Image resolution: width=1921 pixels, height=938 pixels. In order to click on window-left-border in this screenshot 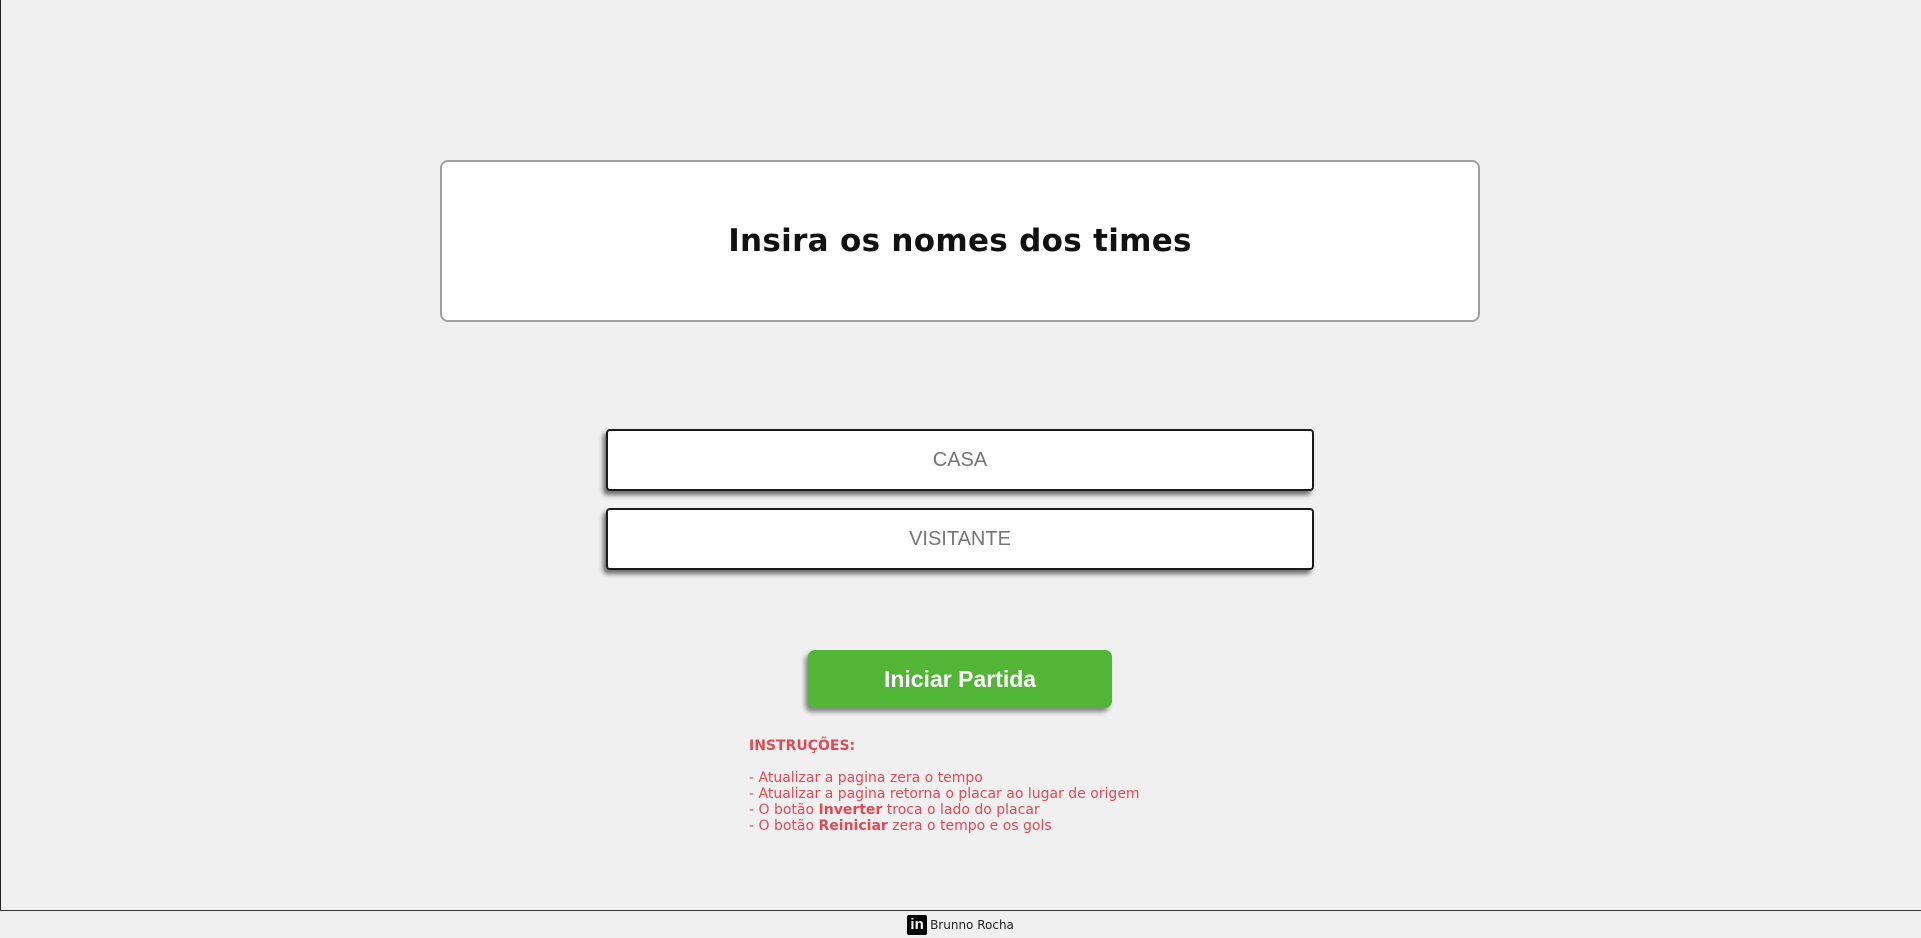, I will do `click(0, 455)`.